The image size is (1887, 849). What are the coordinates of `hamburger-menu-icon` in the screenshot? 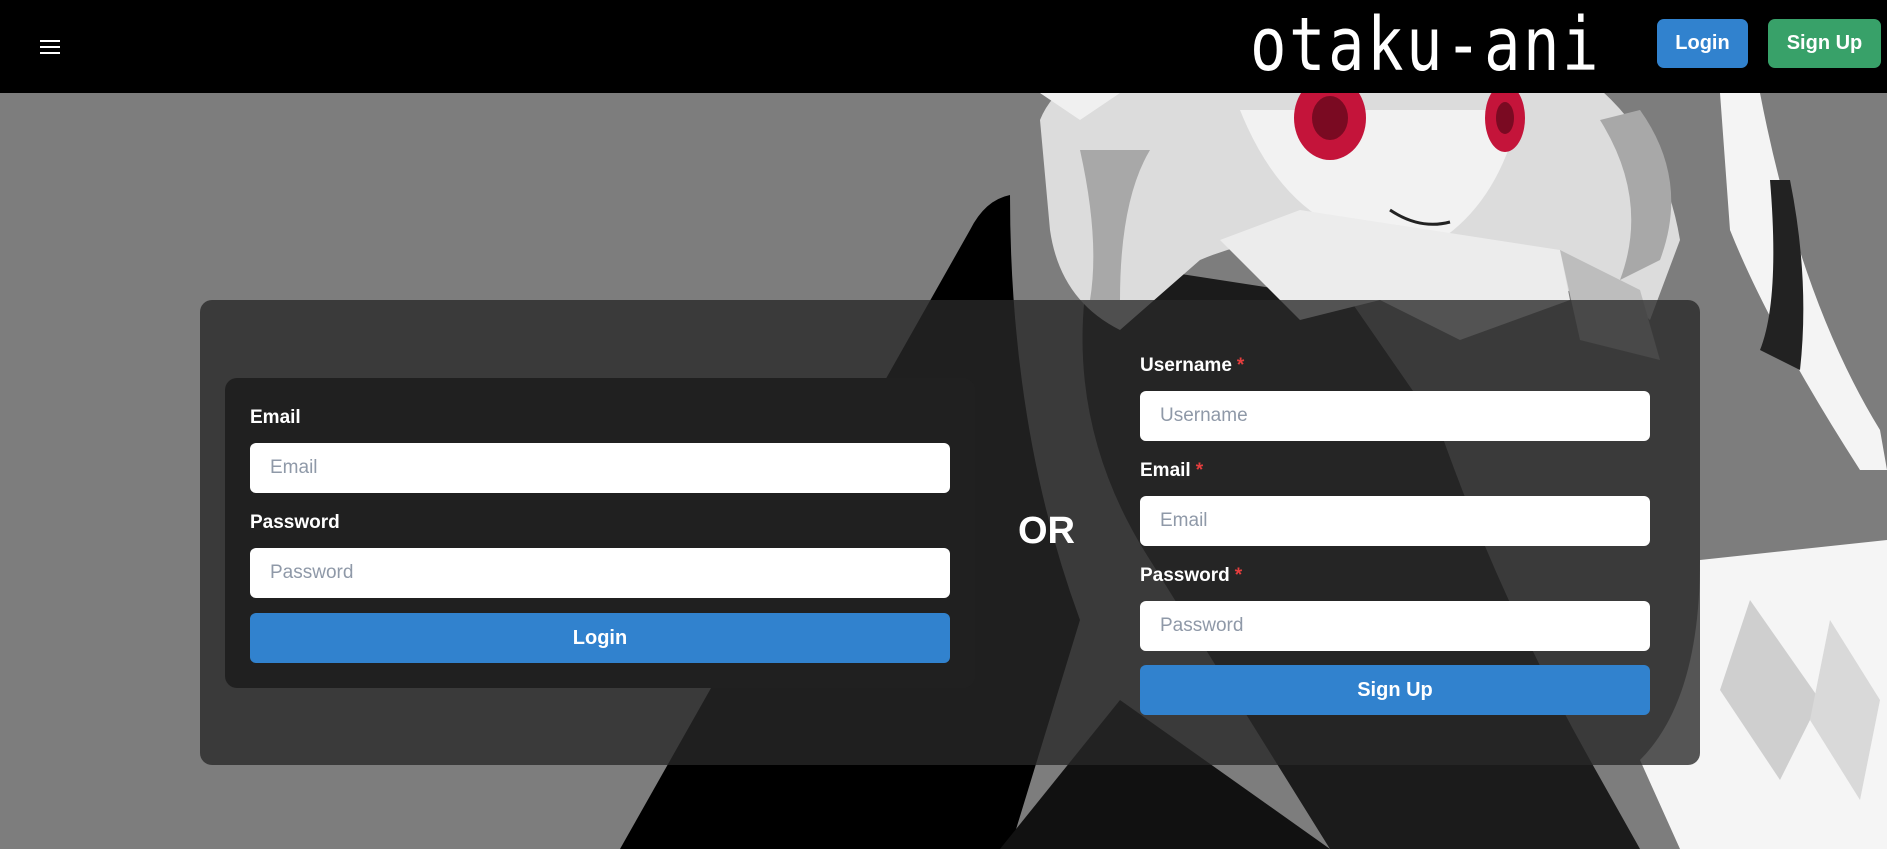 It's located at (50, 47).